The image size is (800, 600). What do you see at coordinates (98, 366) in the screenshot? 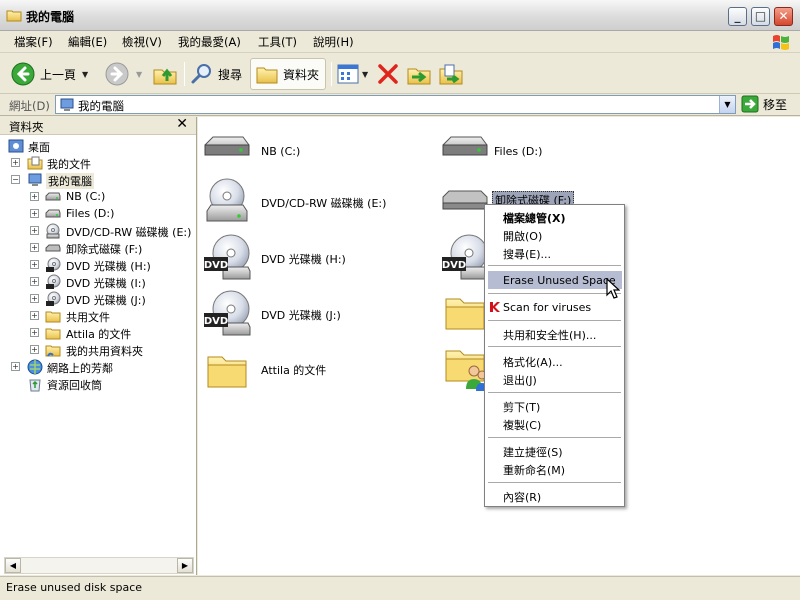
I see `tree-item-network: + 網路上的芳鄰` at bounding box center [98, 366].